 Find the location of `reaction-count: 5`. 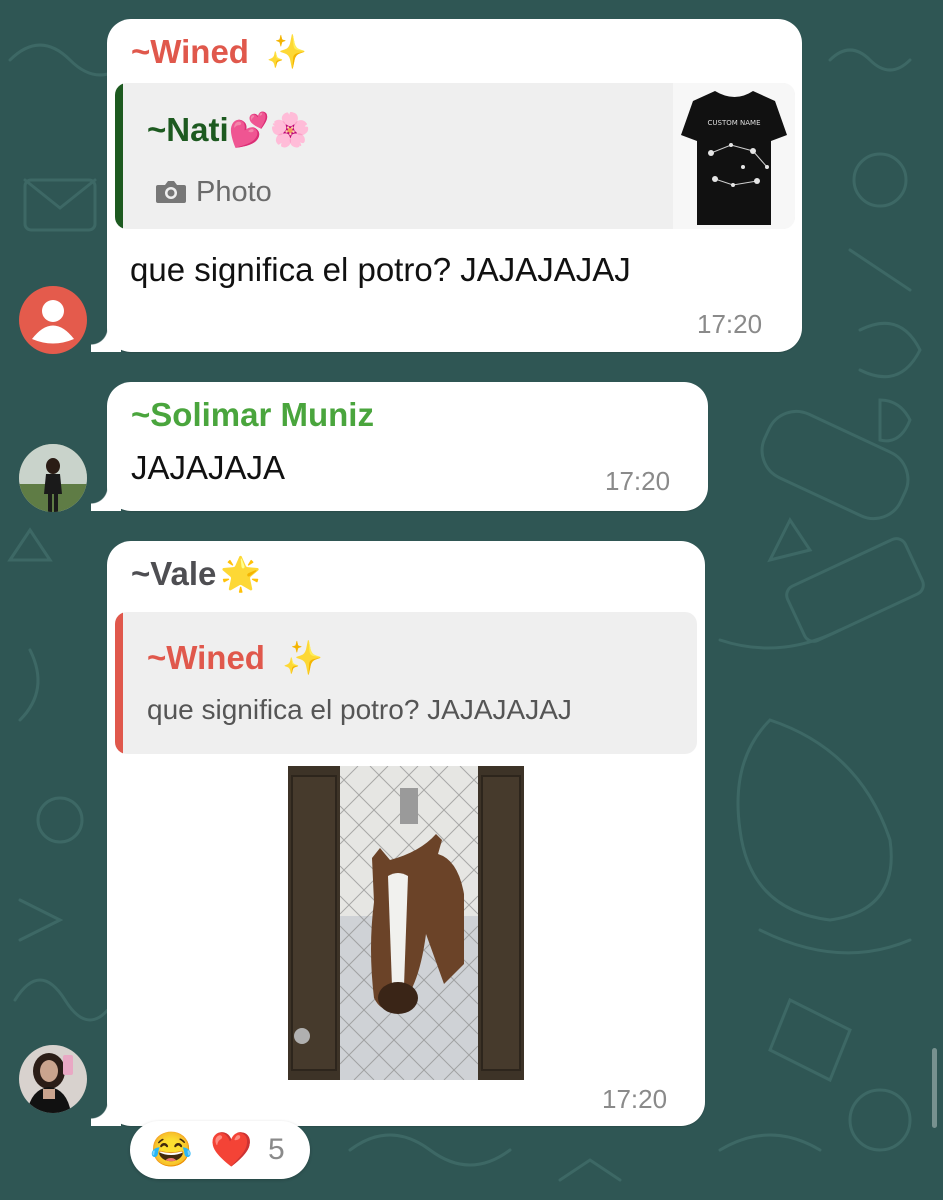

reaction-count: 5 is located at coordinates (276, 1149).